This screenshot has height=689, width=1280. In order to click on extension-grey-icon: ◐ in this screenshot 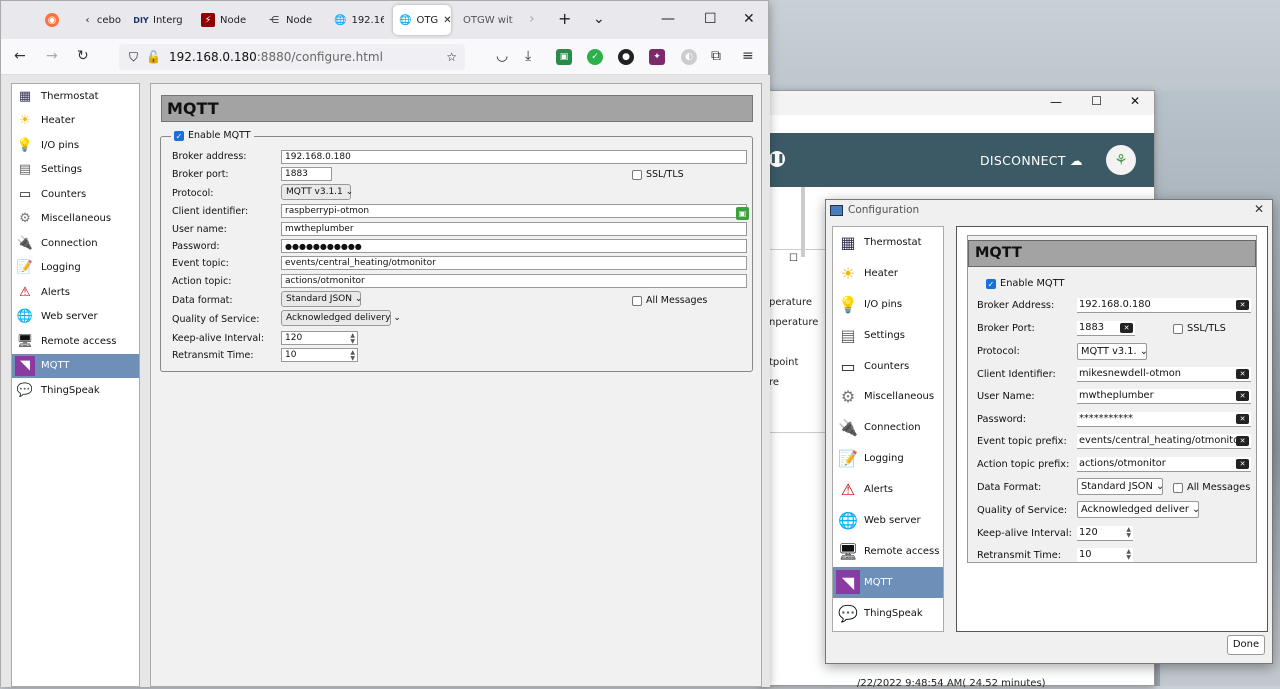, I will do `click(689, 57)`.